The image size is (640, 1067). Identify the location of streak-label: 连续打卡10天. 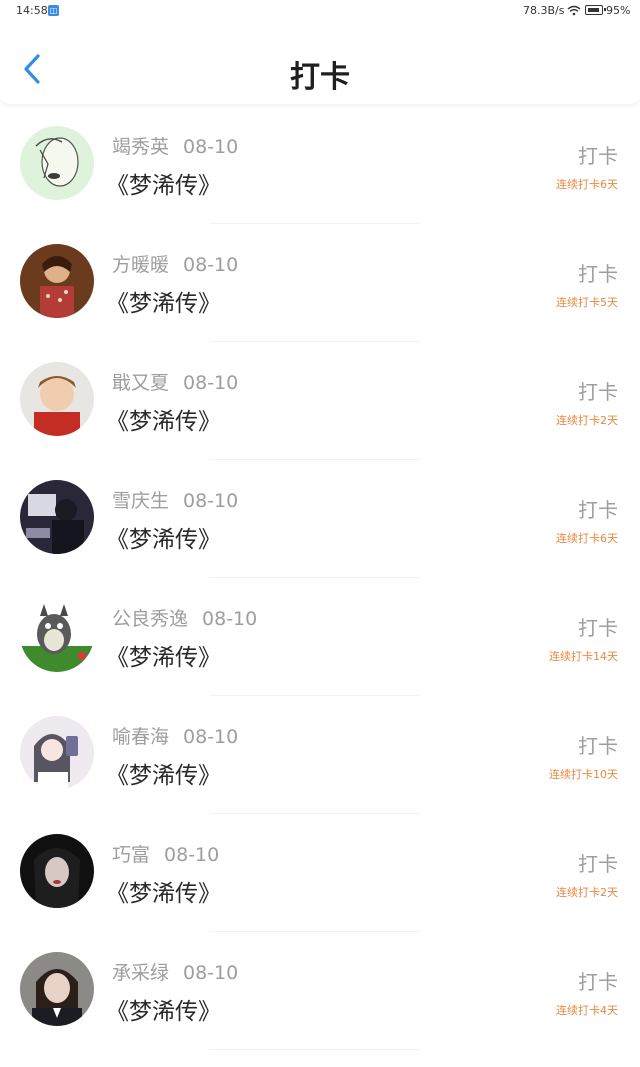
(583, 774).